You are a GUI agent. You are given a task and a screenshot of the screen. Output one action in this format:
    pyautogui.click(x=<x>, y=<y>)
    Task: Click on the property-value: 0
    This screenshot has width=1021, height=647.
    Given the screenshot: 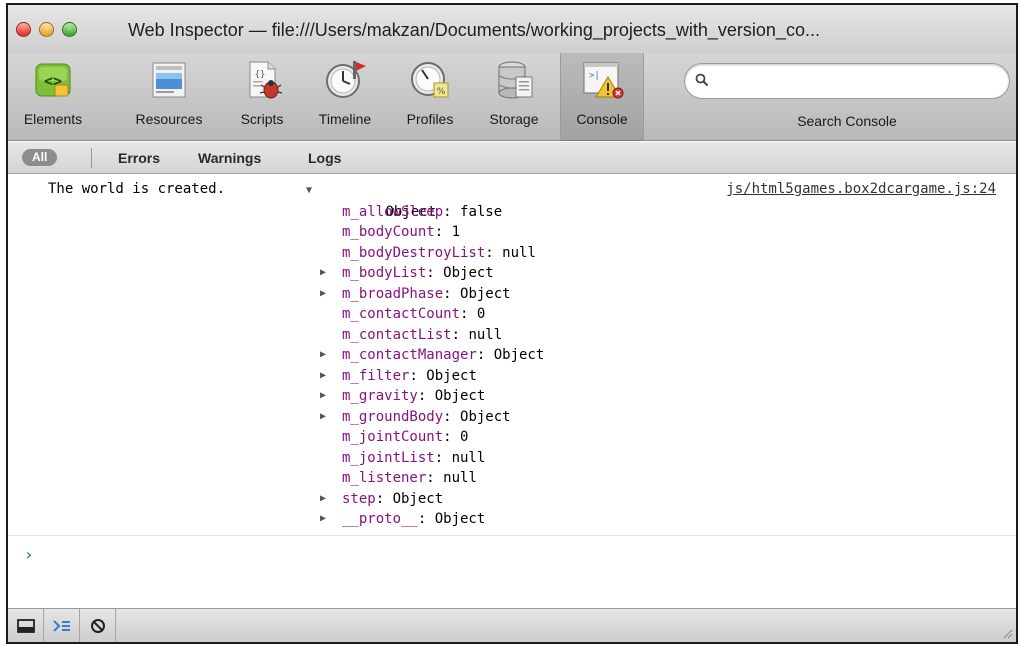 What is the action you would take?
    pyautogui.click(x=464, y=437)
    